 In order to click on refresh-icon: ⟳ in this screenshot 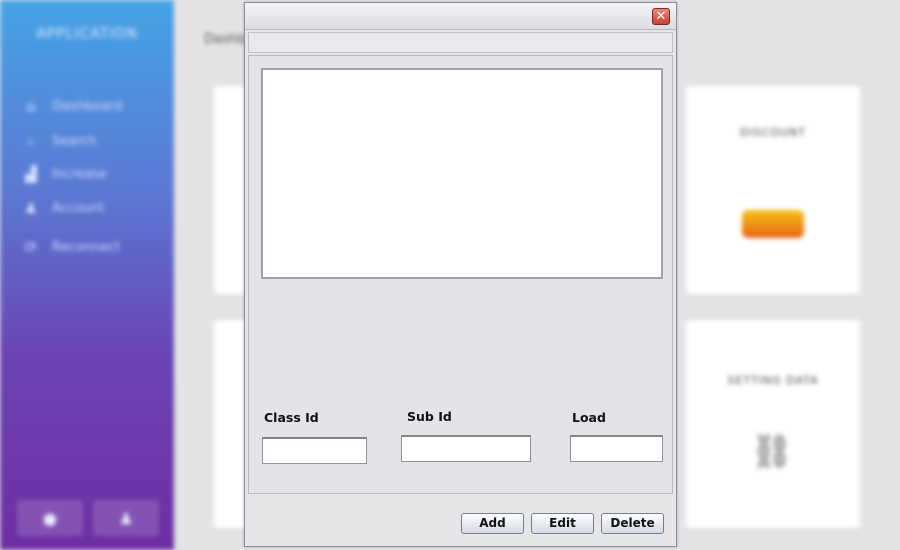, I will do `click(31, 247)`.